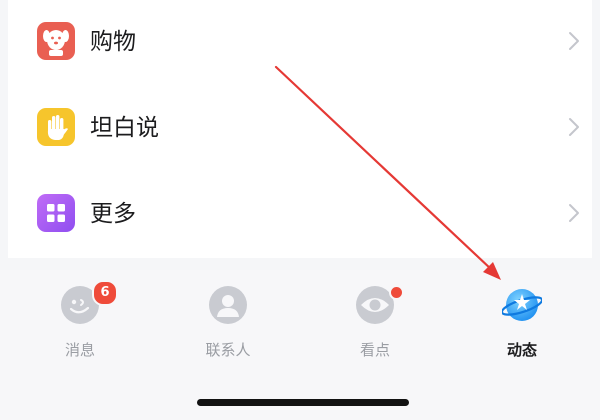 This screenshot has width=600, height=420. I want to click on tab-moments: 动态, so click(522, 320).